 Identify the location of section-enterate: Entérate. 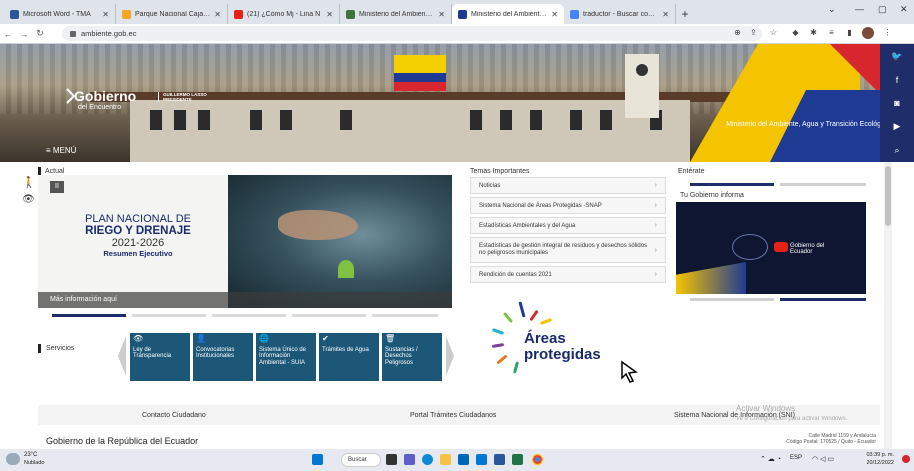
(691, 171).